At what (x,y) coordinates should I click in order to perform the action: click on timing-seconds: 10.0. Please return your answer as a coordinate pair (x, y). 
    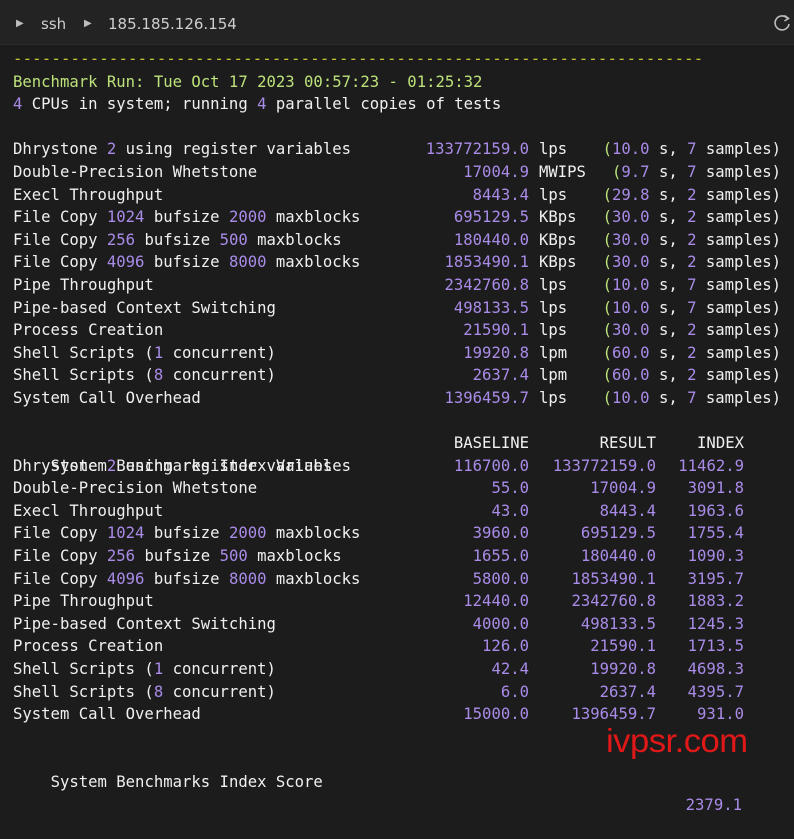
    Looking at the image, I should click on (630, 284).